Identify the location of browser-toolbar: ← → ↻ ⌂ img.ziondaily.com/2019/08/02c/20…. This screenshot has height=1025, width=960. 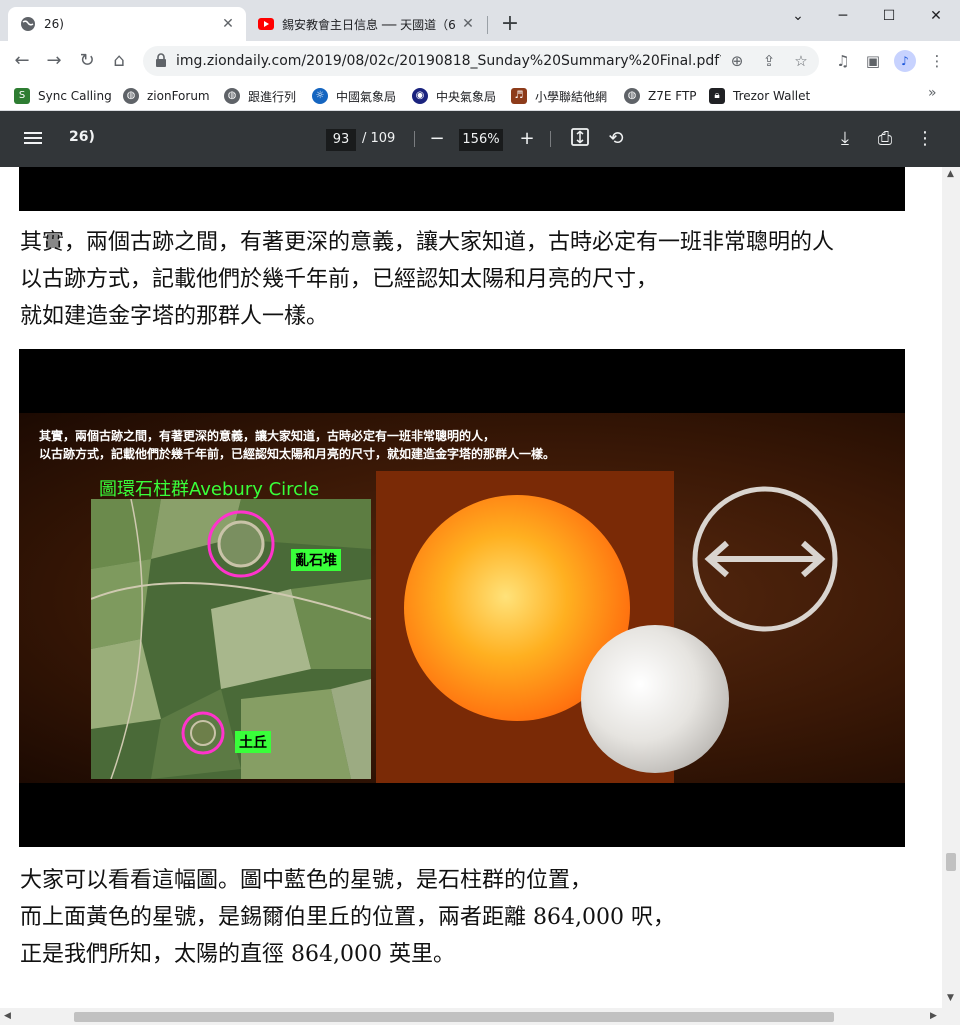
(480, 61).